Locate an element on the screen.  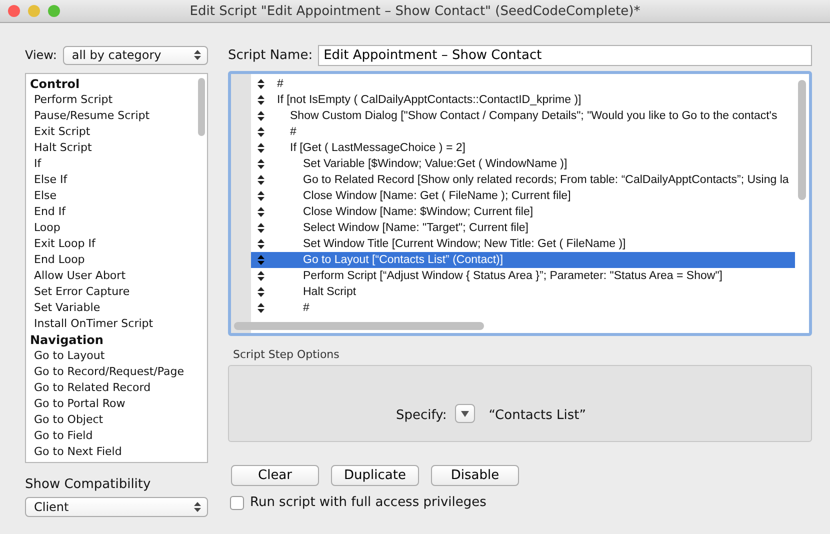
script-name-field: Edit Appointment – Show Contact is located at coordinates (565, 55).